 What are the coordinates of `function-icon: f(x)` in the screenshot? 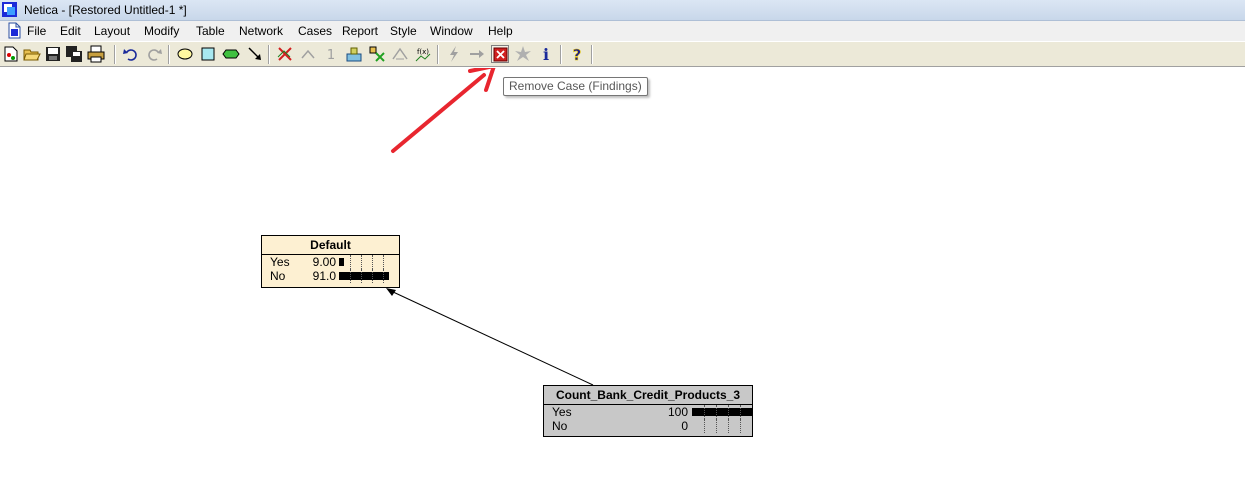 It's located at (423, 55).